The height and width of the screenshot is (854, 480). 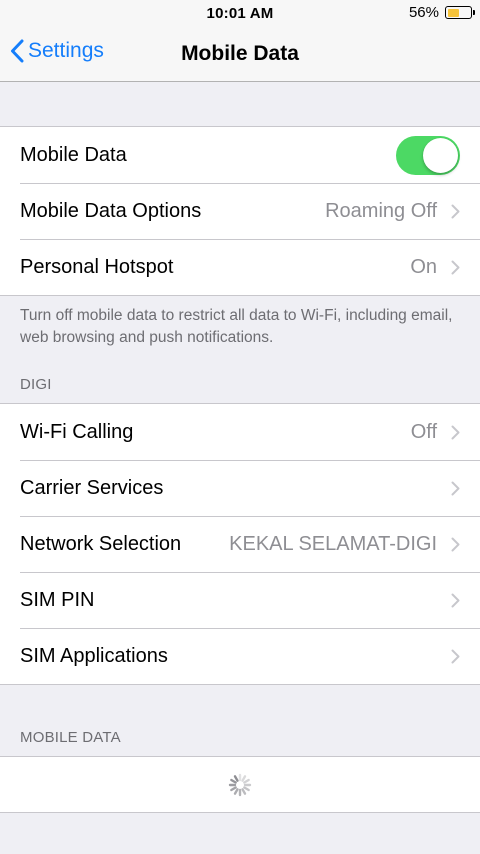 I want to click on status-bar: 10:01 AM 56%, so click(x=240, y=13).